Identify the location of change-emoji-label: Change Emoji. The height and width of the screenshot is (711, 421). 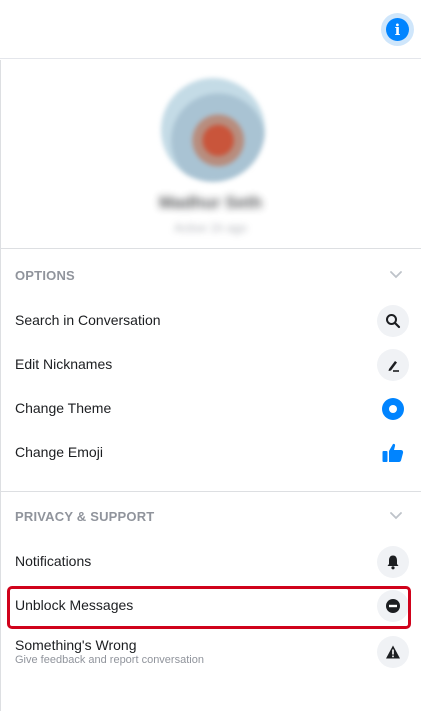
(59, 452).